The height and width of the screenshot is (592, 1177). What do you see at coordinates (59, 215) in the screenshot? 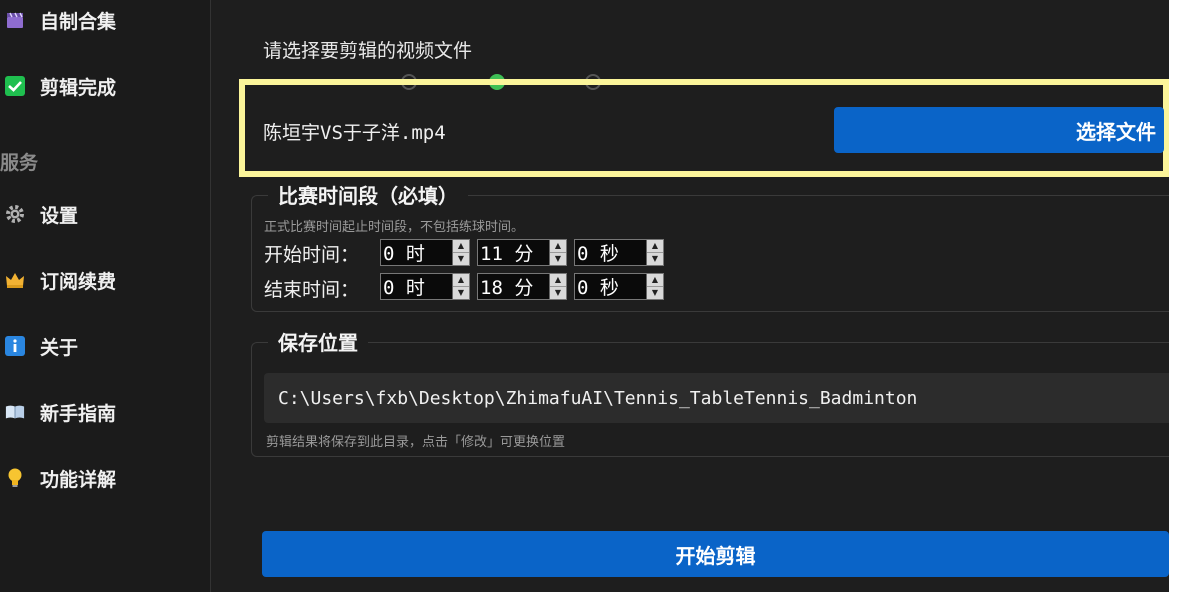
I see `sidebar-item-label: 设置` at bounding box center [59, 215].